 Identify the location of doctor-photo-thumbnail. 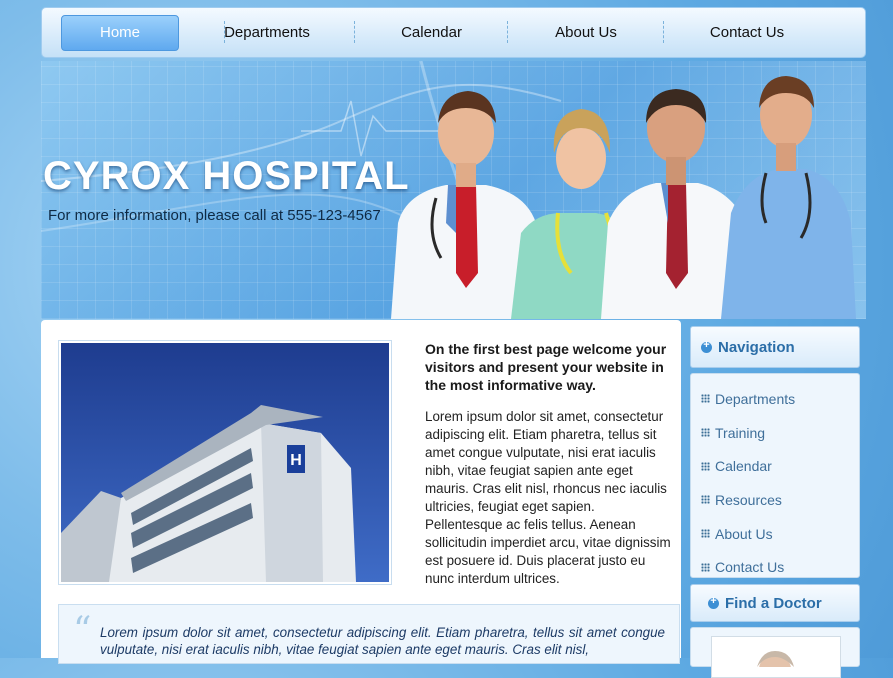
(776, 657).